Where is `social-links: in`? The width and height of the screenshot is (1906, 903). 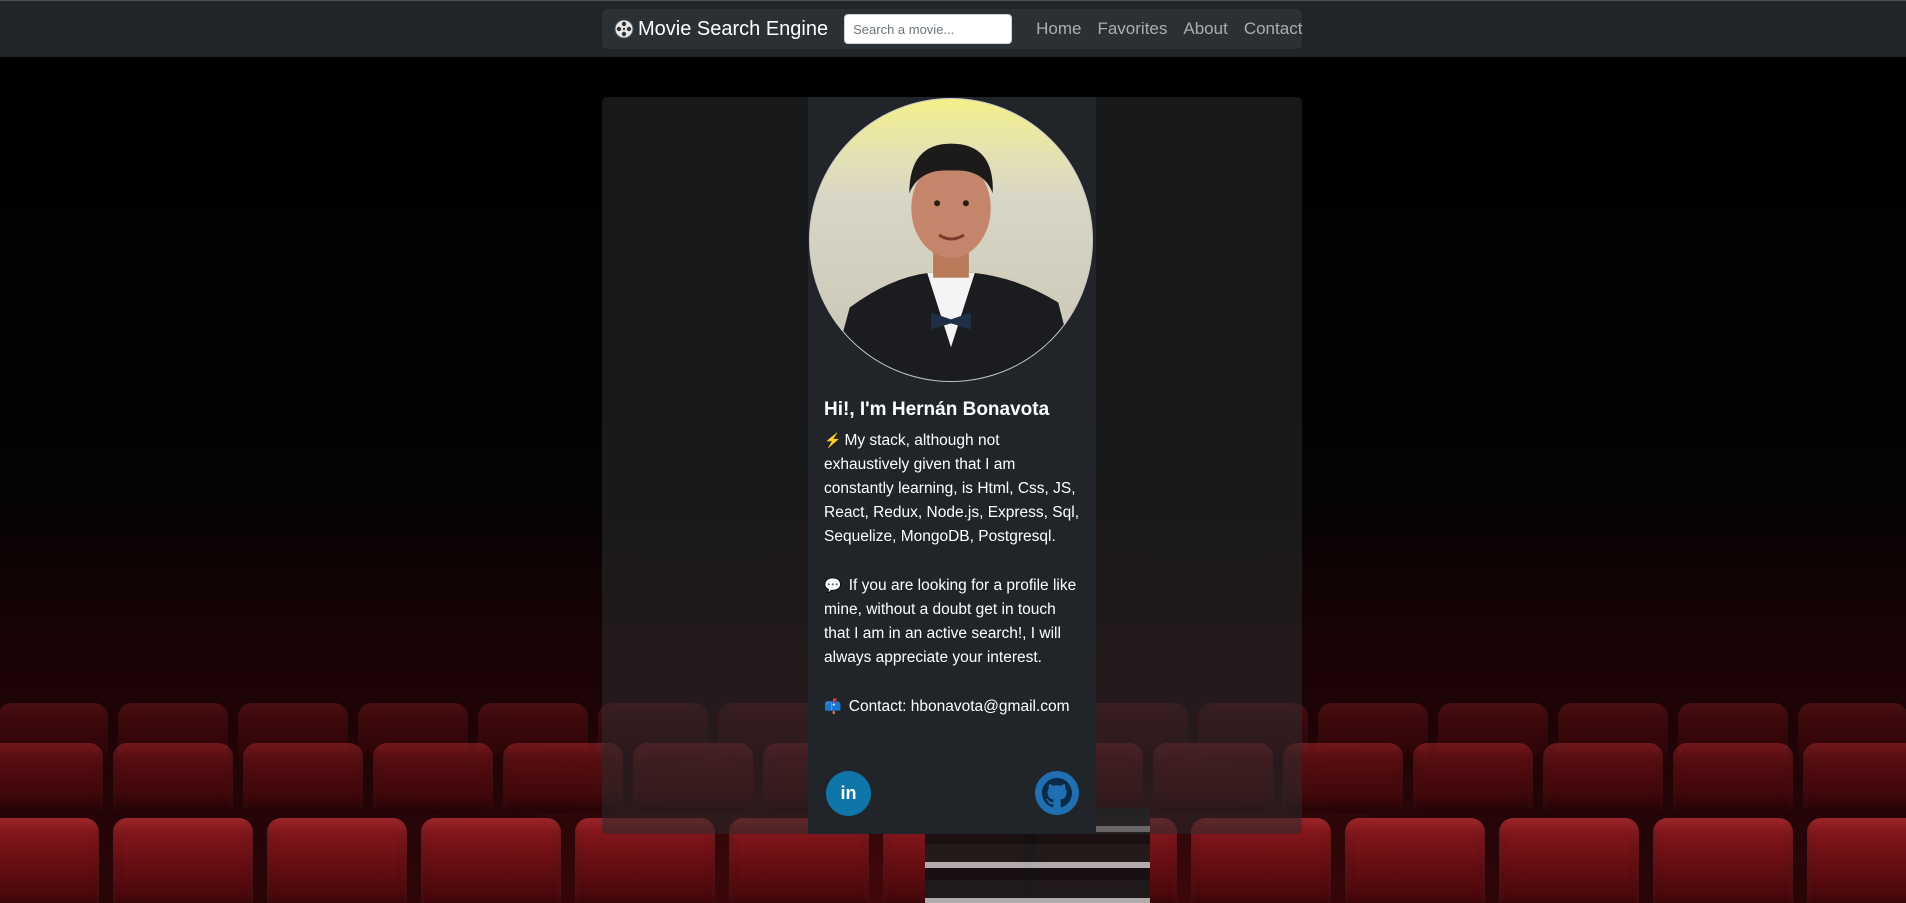 social-links: in is located at coordinates (953, 793).